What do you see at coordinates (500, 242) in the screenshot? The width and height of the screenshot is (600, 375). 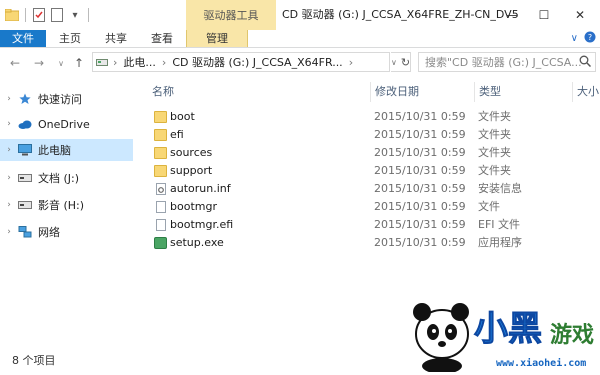 I see `file-type: 应用程序` at bounding box center [500, 242].